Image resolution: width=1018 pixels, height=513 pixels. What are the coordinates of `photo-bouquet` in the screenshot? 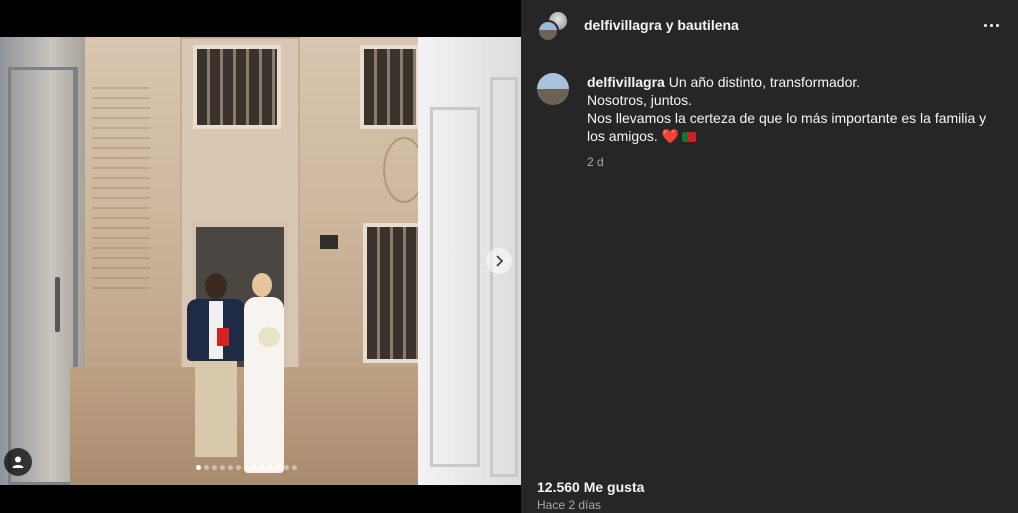 It's located at (269, 337).